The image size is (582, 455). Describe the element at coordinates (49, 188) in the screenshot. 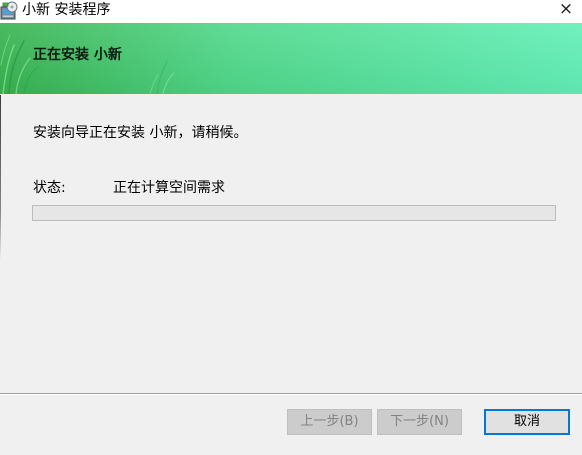

I see `status-label: 状态:` at that location.